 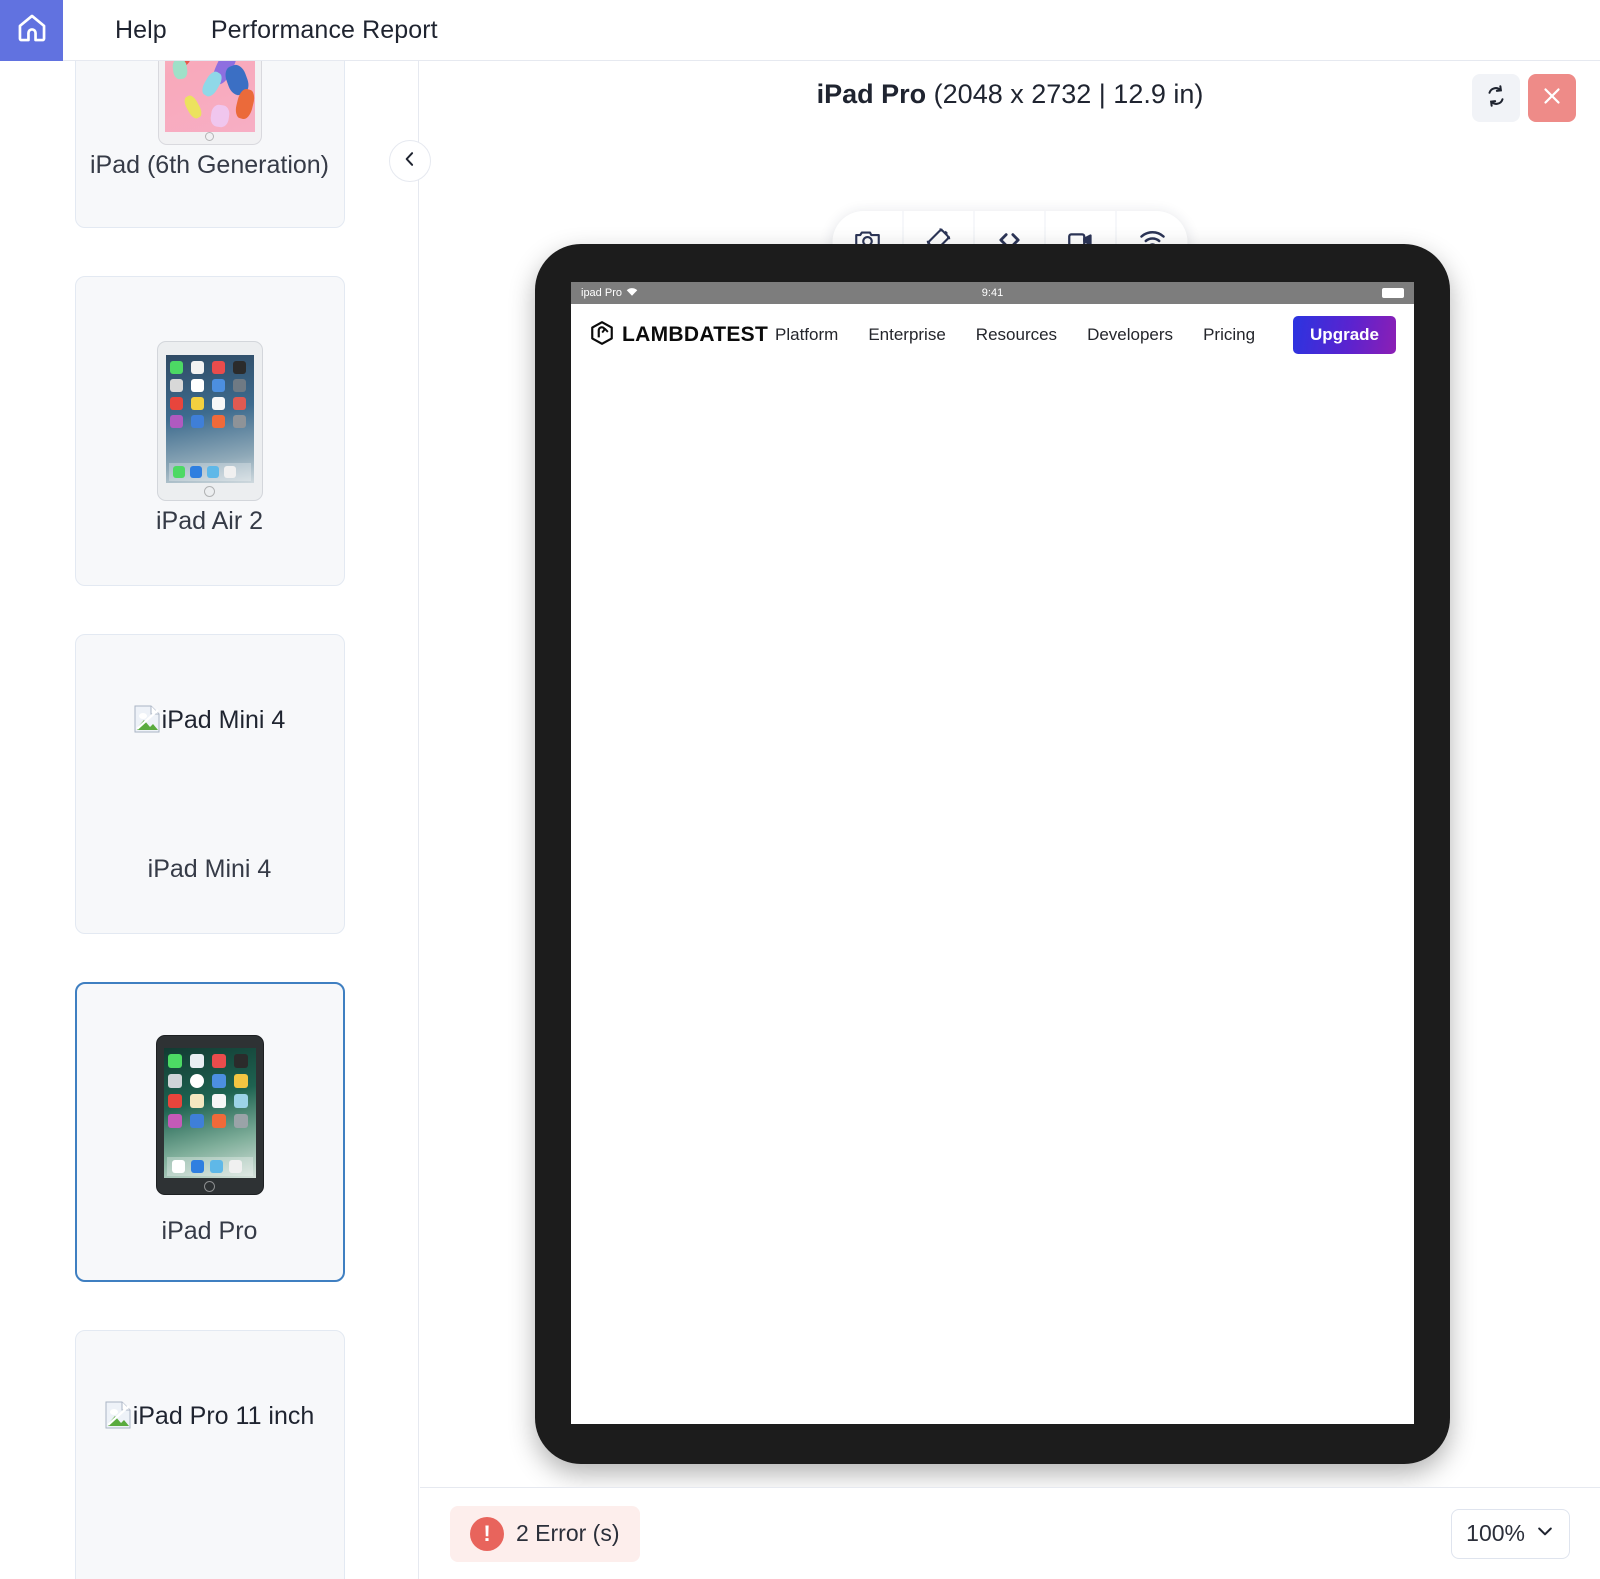 What do you see at coordinates (1130, 335) in the screenshot?
I see `nav-link-developers: Developers` at bounding box center [1130, 335].